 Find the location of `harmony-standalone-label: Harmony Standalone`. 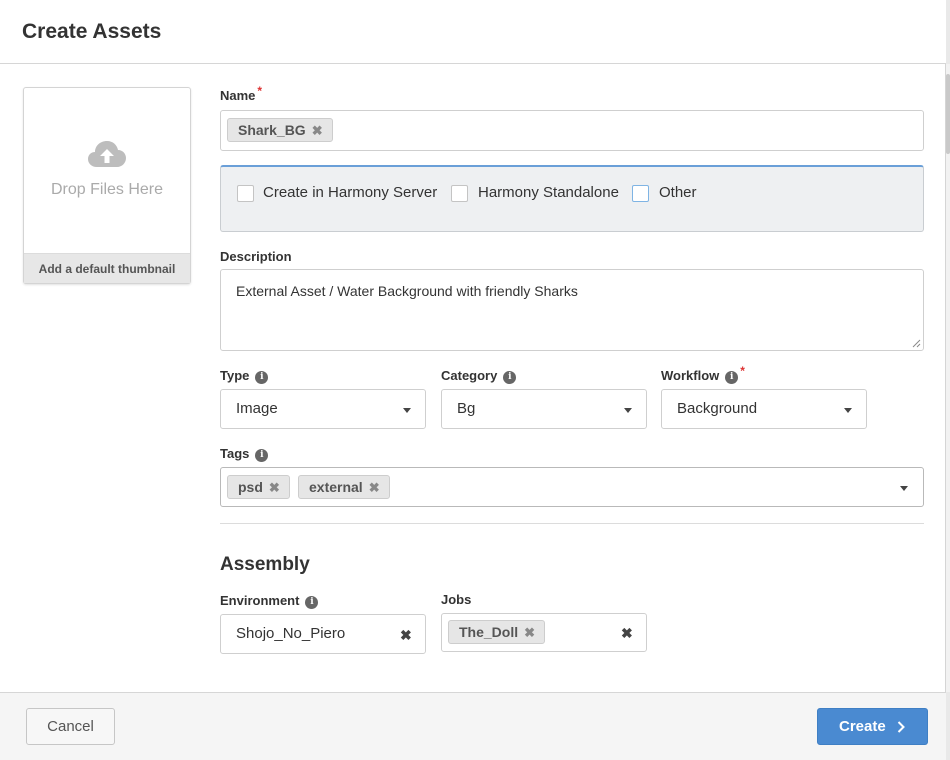

harmony-standalone-label: Harmony Standalone is located at coordinates (548, 192).